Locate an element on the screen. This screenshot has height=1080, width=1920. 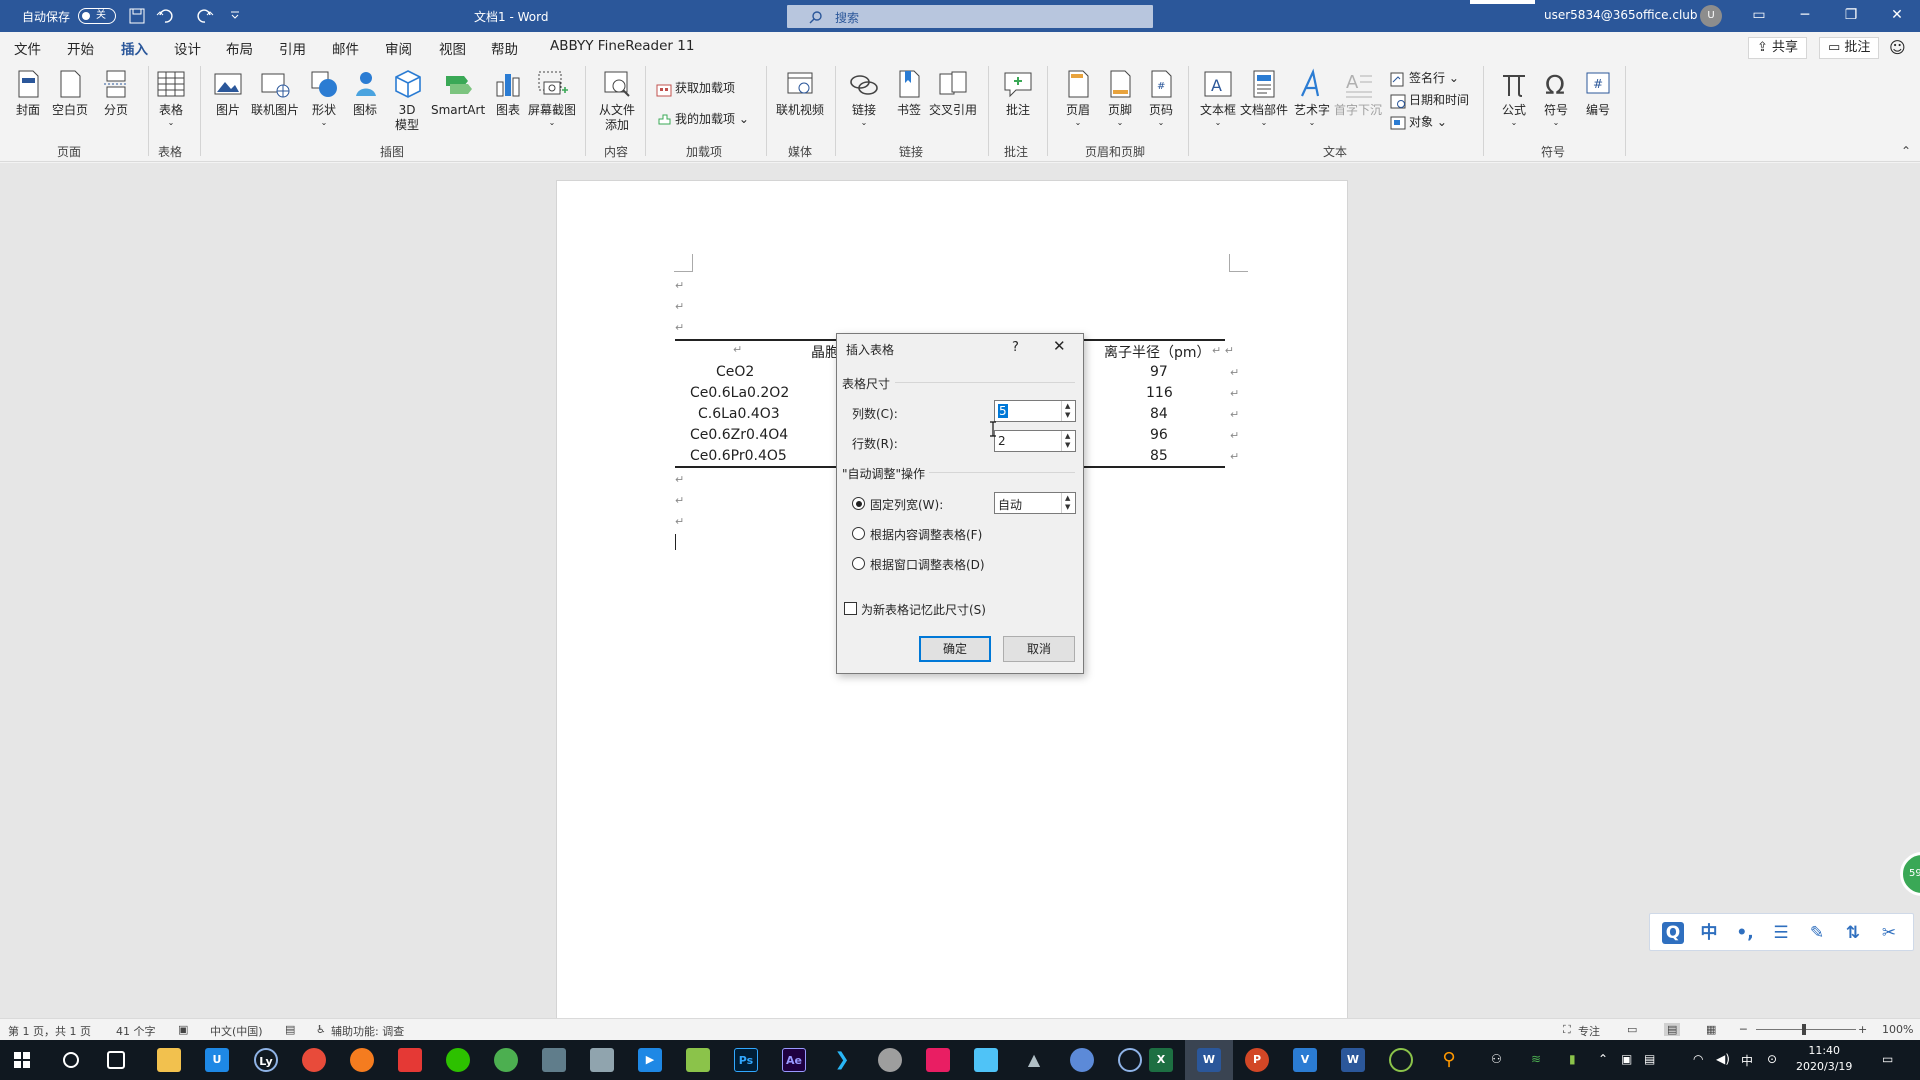
taskbar-app-video-icon is located at coordinates (554, 1060).